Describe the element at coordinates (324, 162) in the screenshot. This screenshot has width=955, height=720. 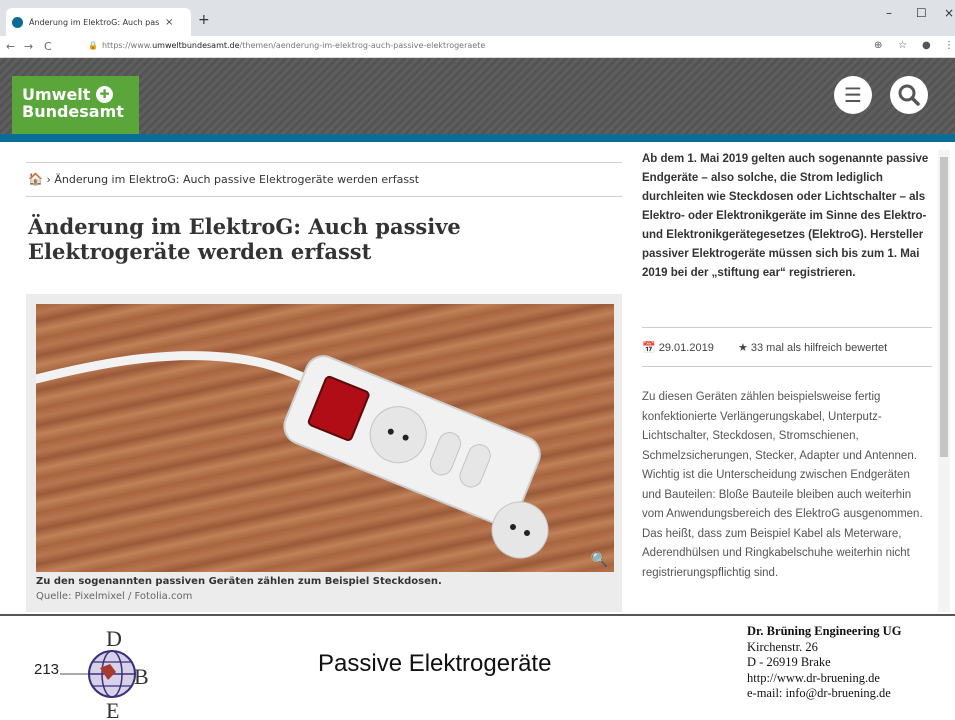
I see `breadcrumb-divider-top` at that location.